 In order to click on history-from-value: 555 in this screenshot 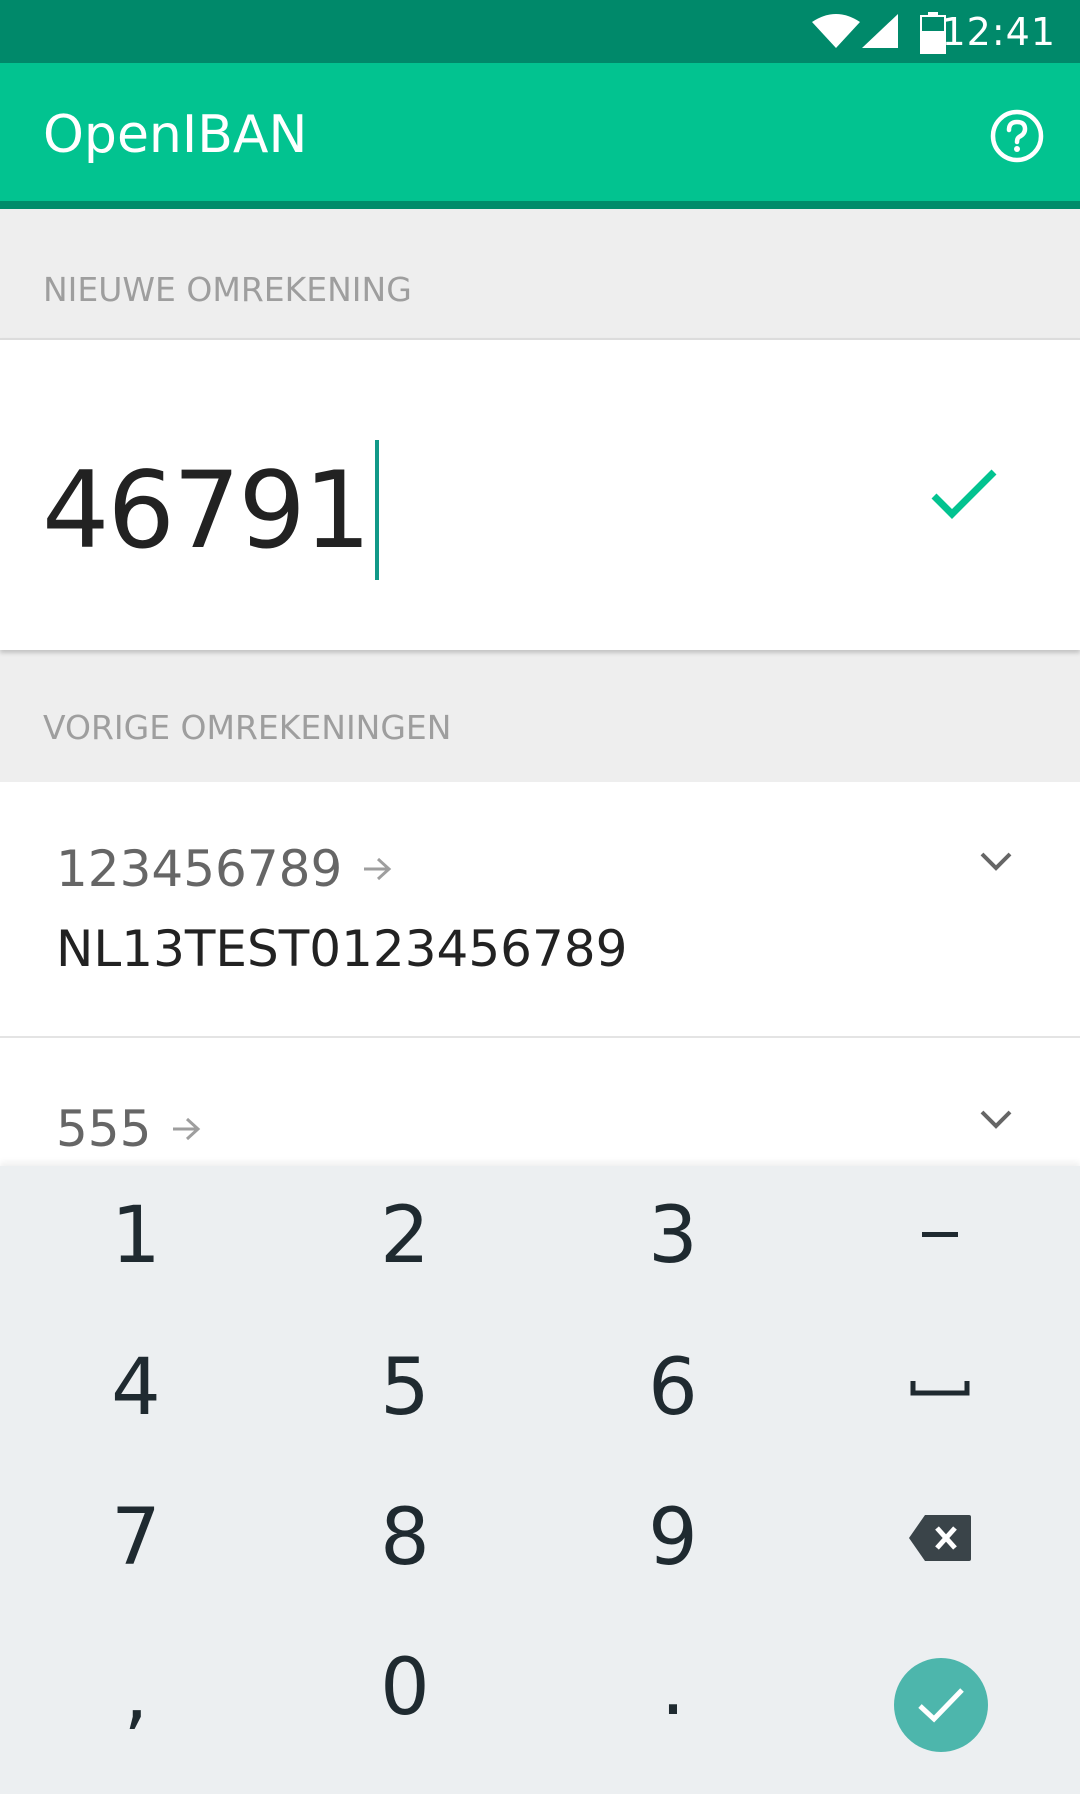, I will do `click(104, 1129)`.